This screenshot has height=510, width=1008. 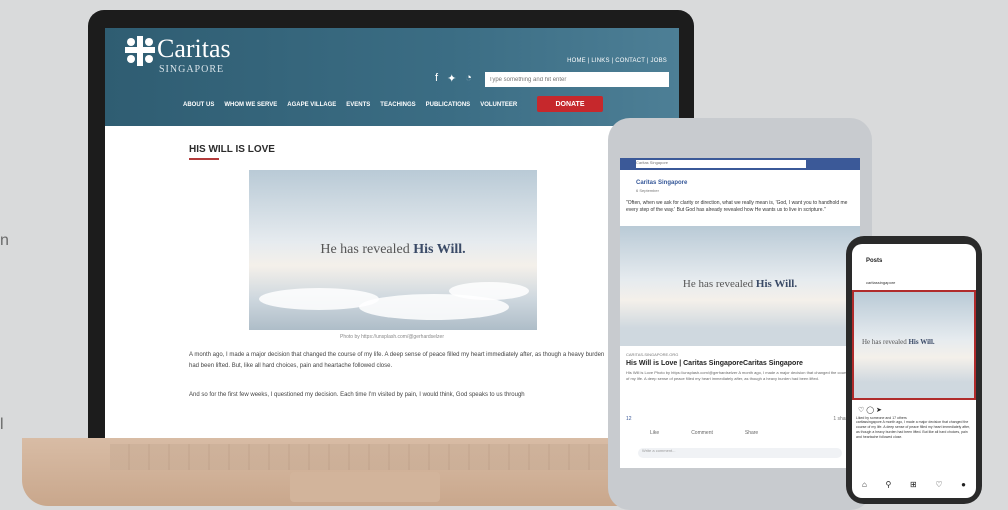 I want to click on facebook-actions: Like Comment Share, so click(x=704, y=433).